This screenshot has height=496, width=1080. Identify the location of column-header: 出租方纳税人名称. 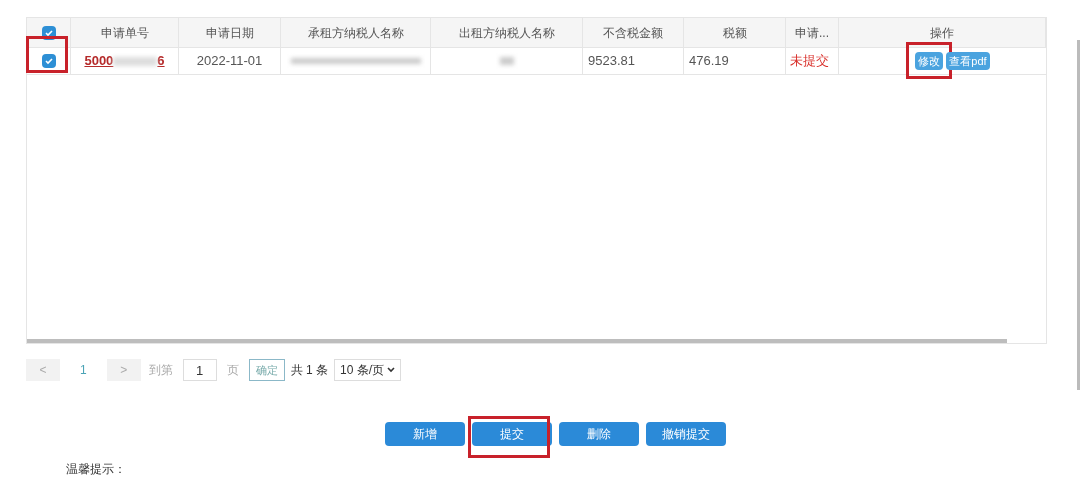
(506, 33).